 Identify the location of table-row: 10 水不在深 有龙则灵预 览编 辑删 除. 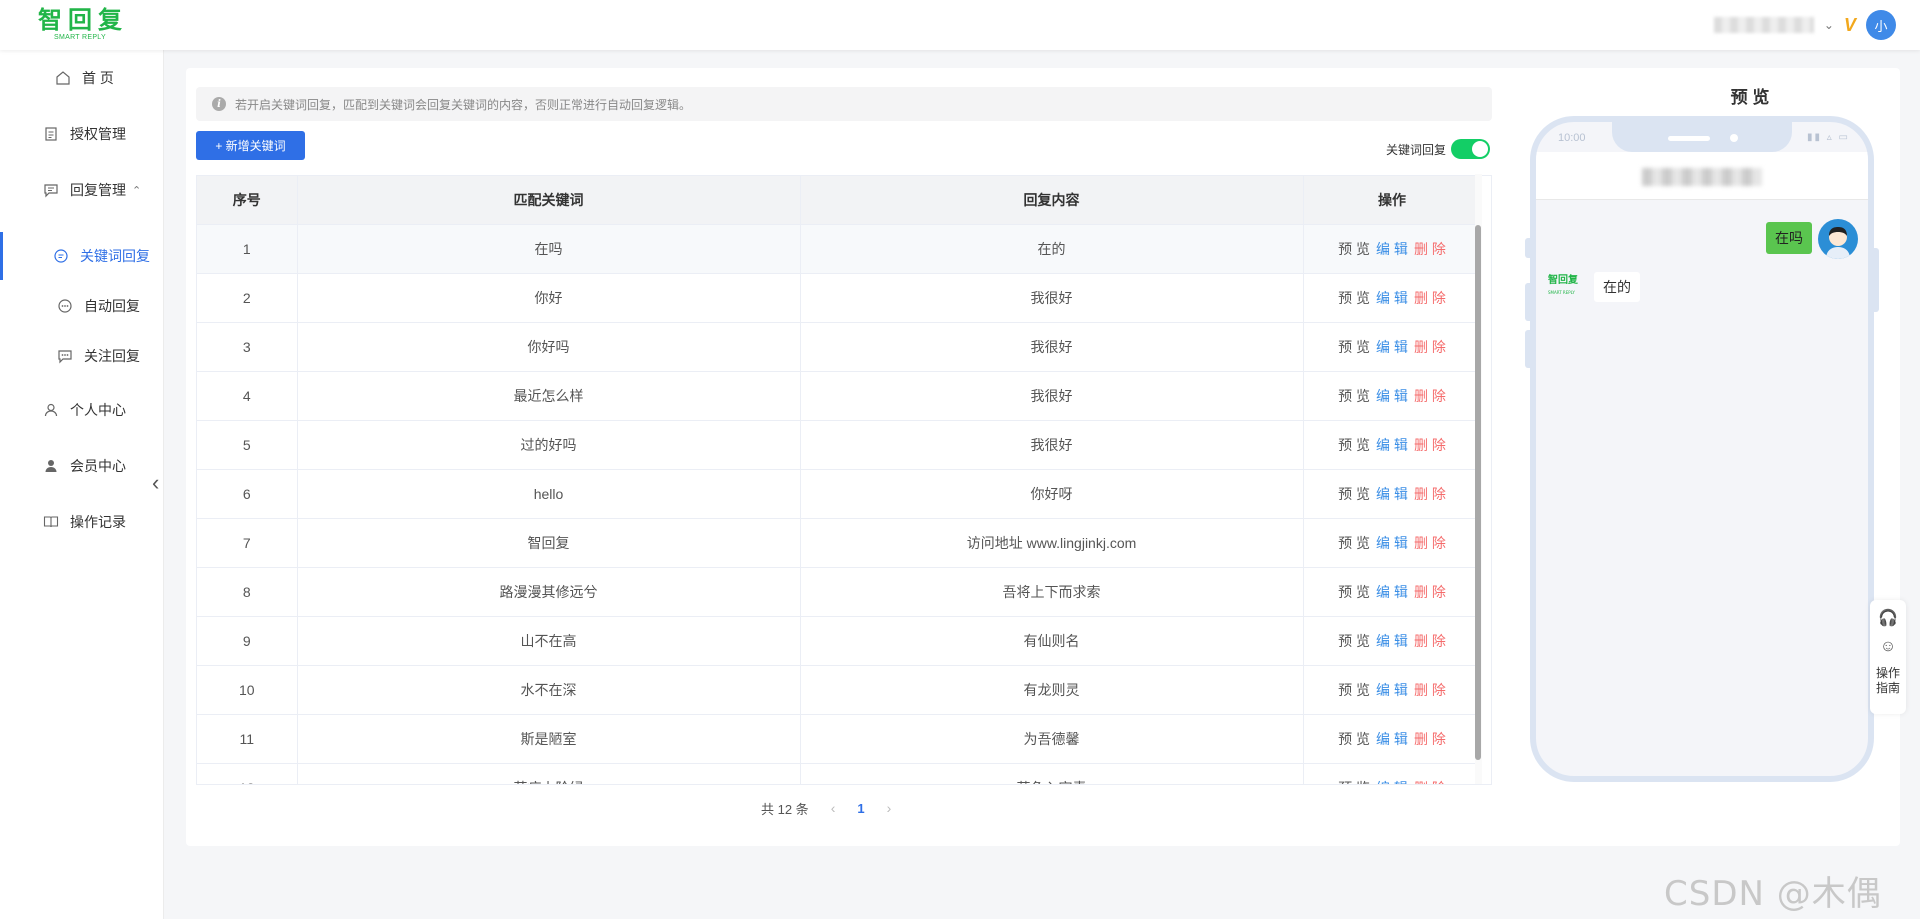
(839, 690).